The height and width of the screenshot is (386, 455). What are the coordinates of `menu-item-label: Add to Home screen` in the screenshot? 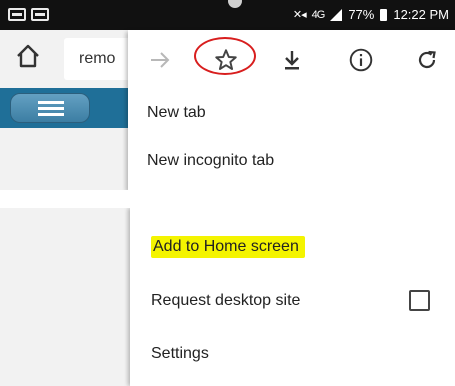 It's located at (228, 247).